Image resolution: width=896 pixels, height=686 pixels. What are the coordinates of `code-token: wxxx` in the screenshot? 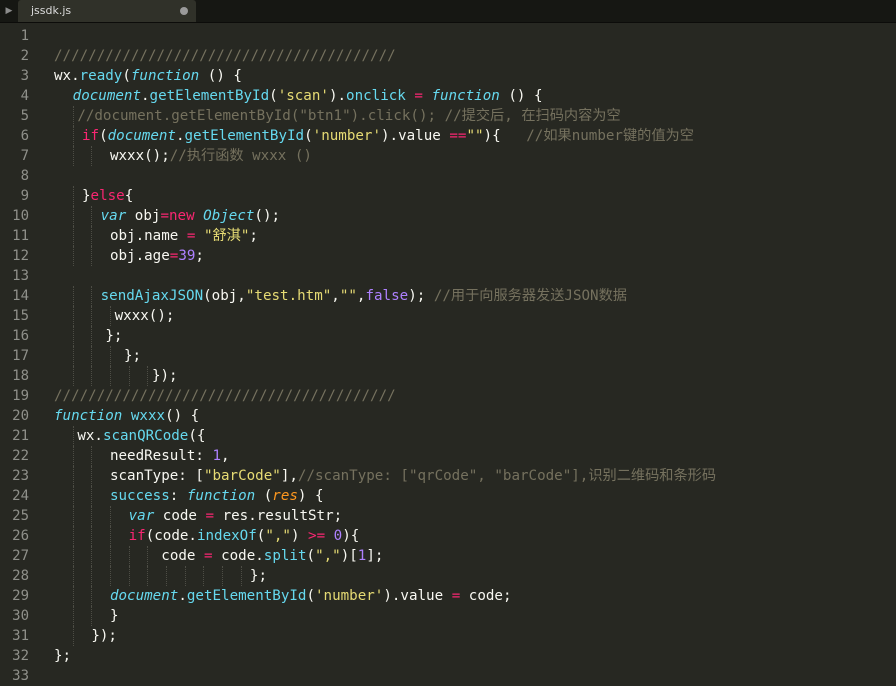 It's located at (148, 416).